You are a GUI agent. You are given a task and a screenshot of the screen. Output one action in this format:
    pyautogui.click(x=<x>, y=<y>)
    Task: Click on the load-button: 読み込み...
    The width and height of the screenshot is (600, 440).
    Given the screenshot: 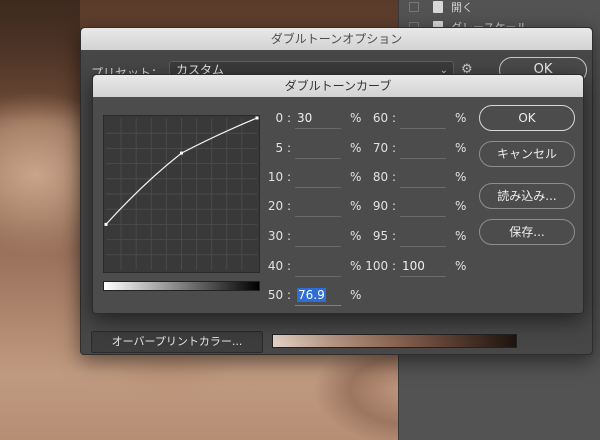 What is the action you would take?
    pyautogui.click(x=527, y=196)
    